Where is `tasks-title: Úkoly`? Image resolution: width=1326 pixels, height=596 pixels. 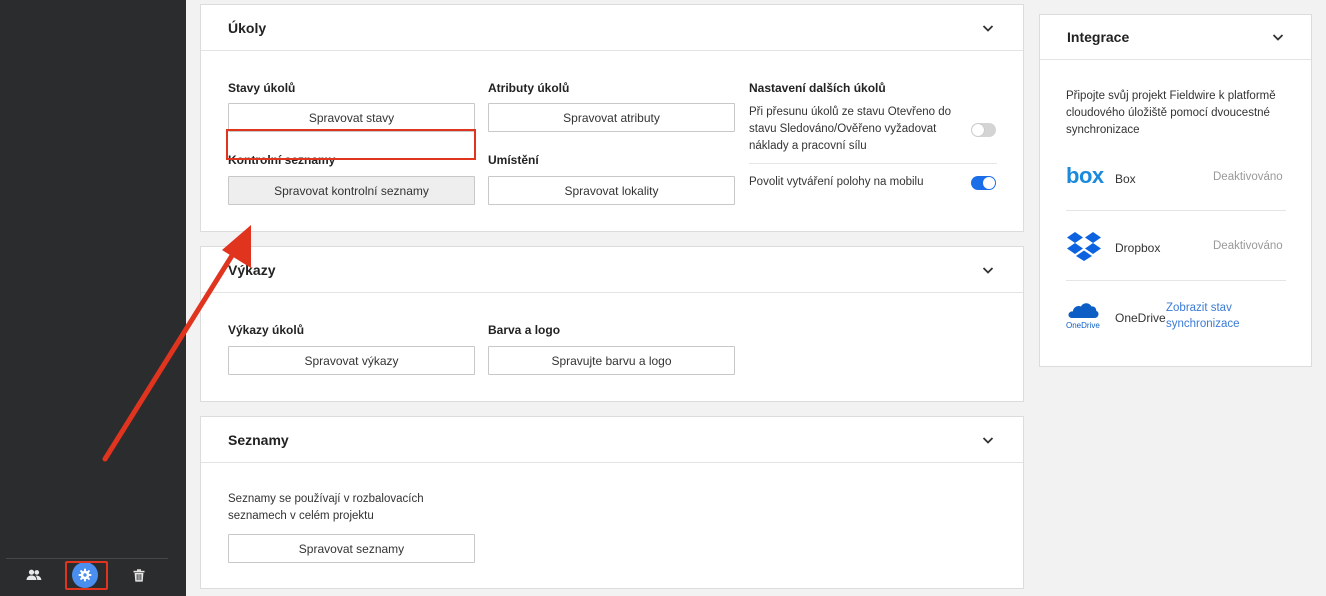
tasks-title: Úkoly is located at coordinates (247, 27).